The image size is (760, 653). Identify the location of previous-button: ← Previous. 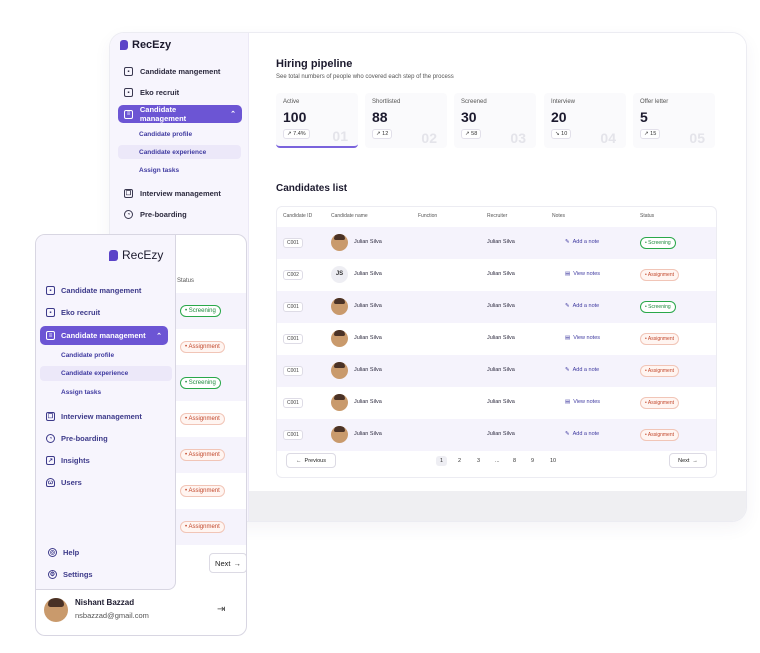
(311, 460).